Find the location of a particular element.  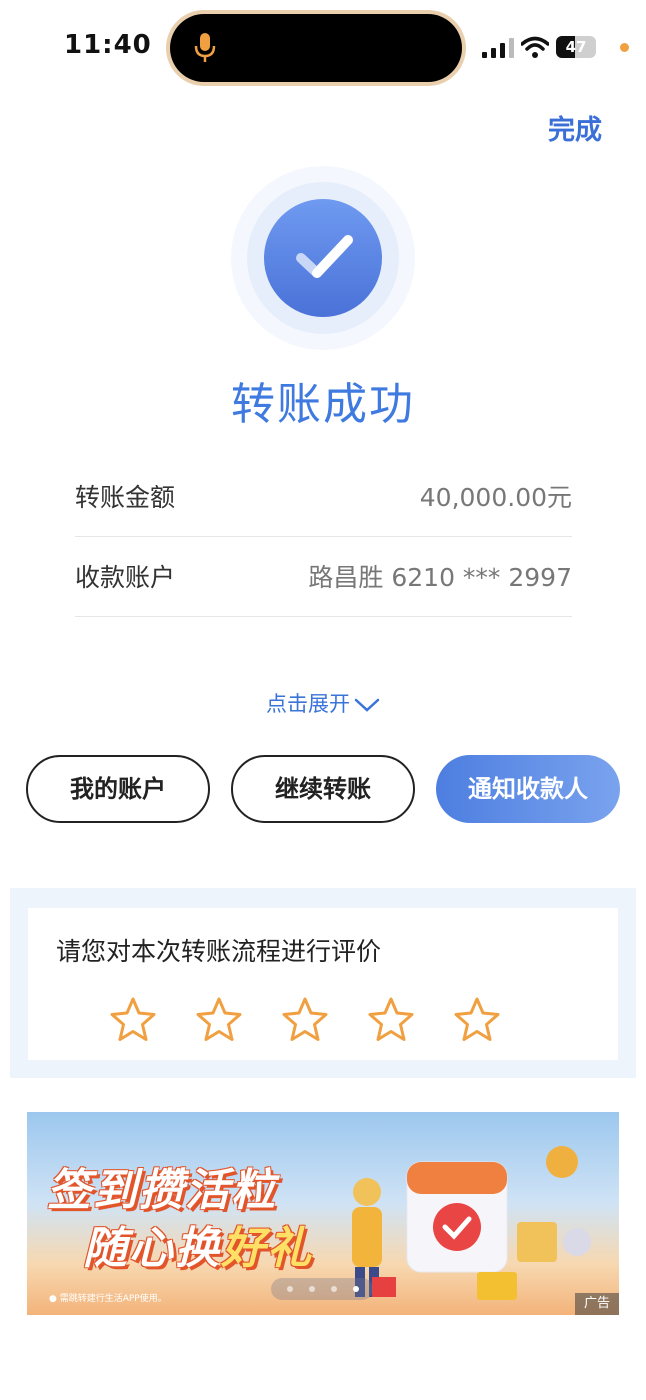

battery-indicator: 47 is located at coordinates (576, 47).